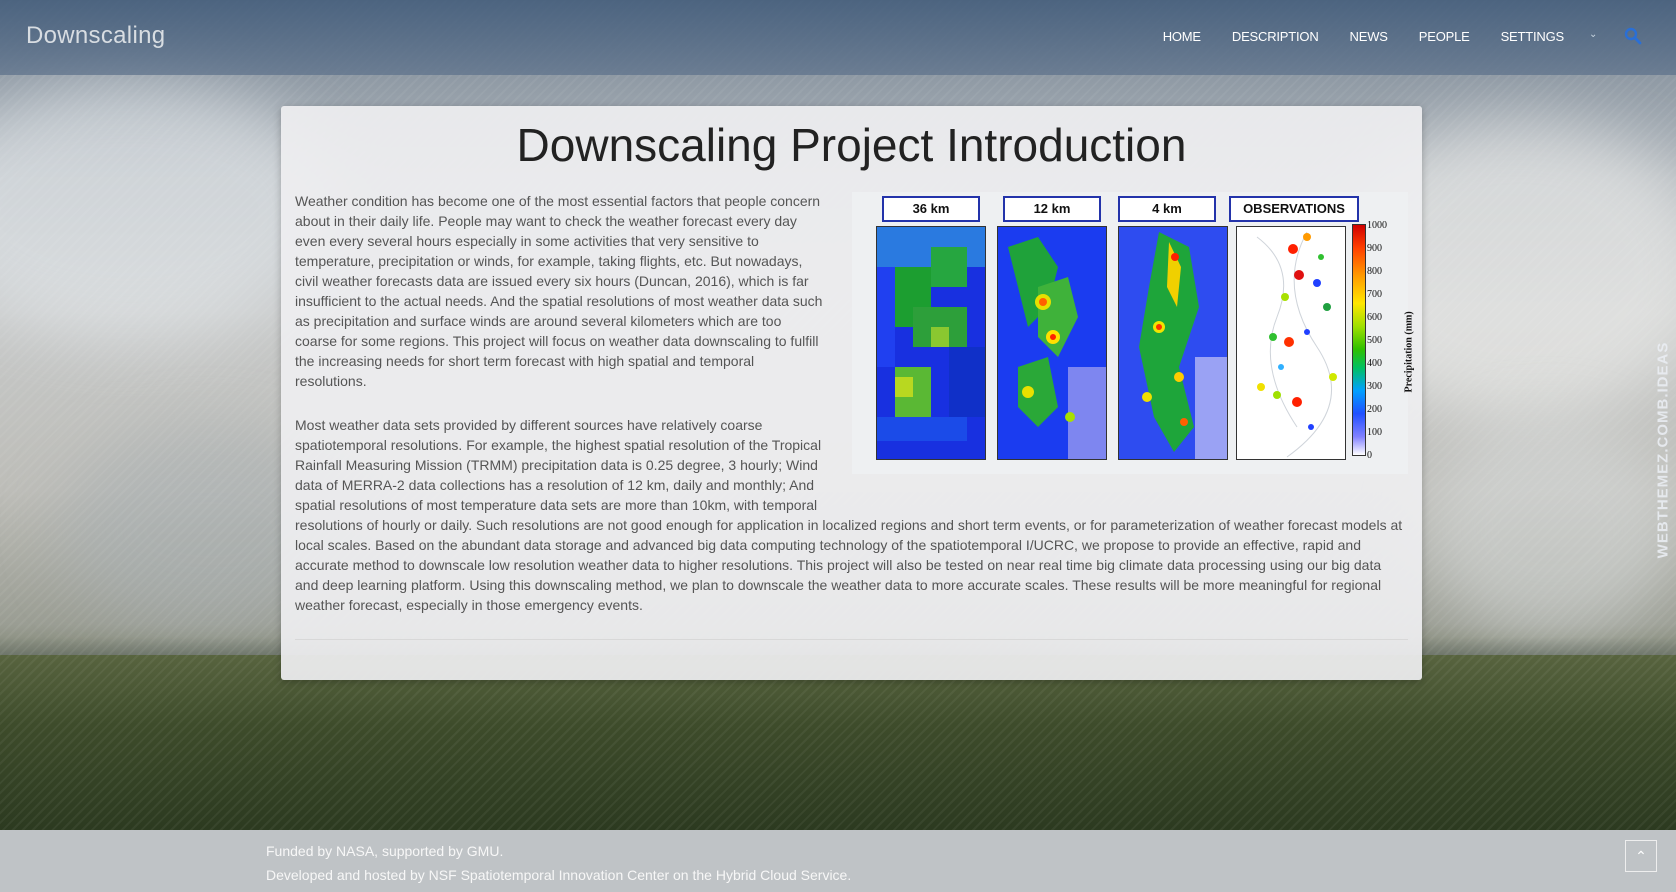 The height and width of the screenshot is (892, 1676). I want to click on colorbar-tick: 600, so click(1374, 317).